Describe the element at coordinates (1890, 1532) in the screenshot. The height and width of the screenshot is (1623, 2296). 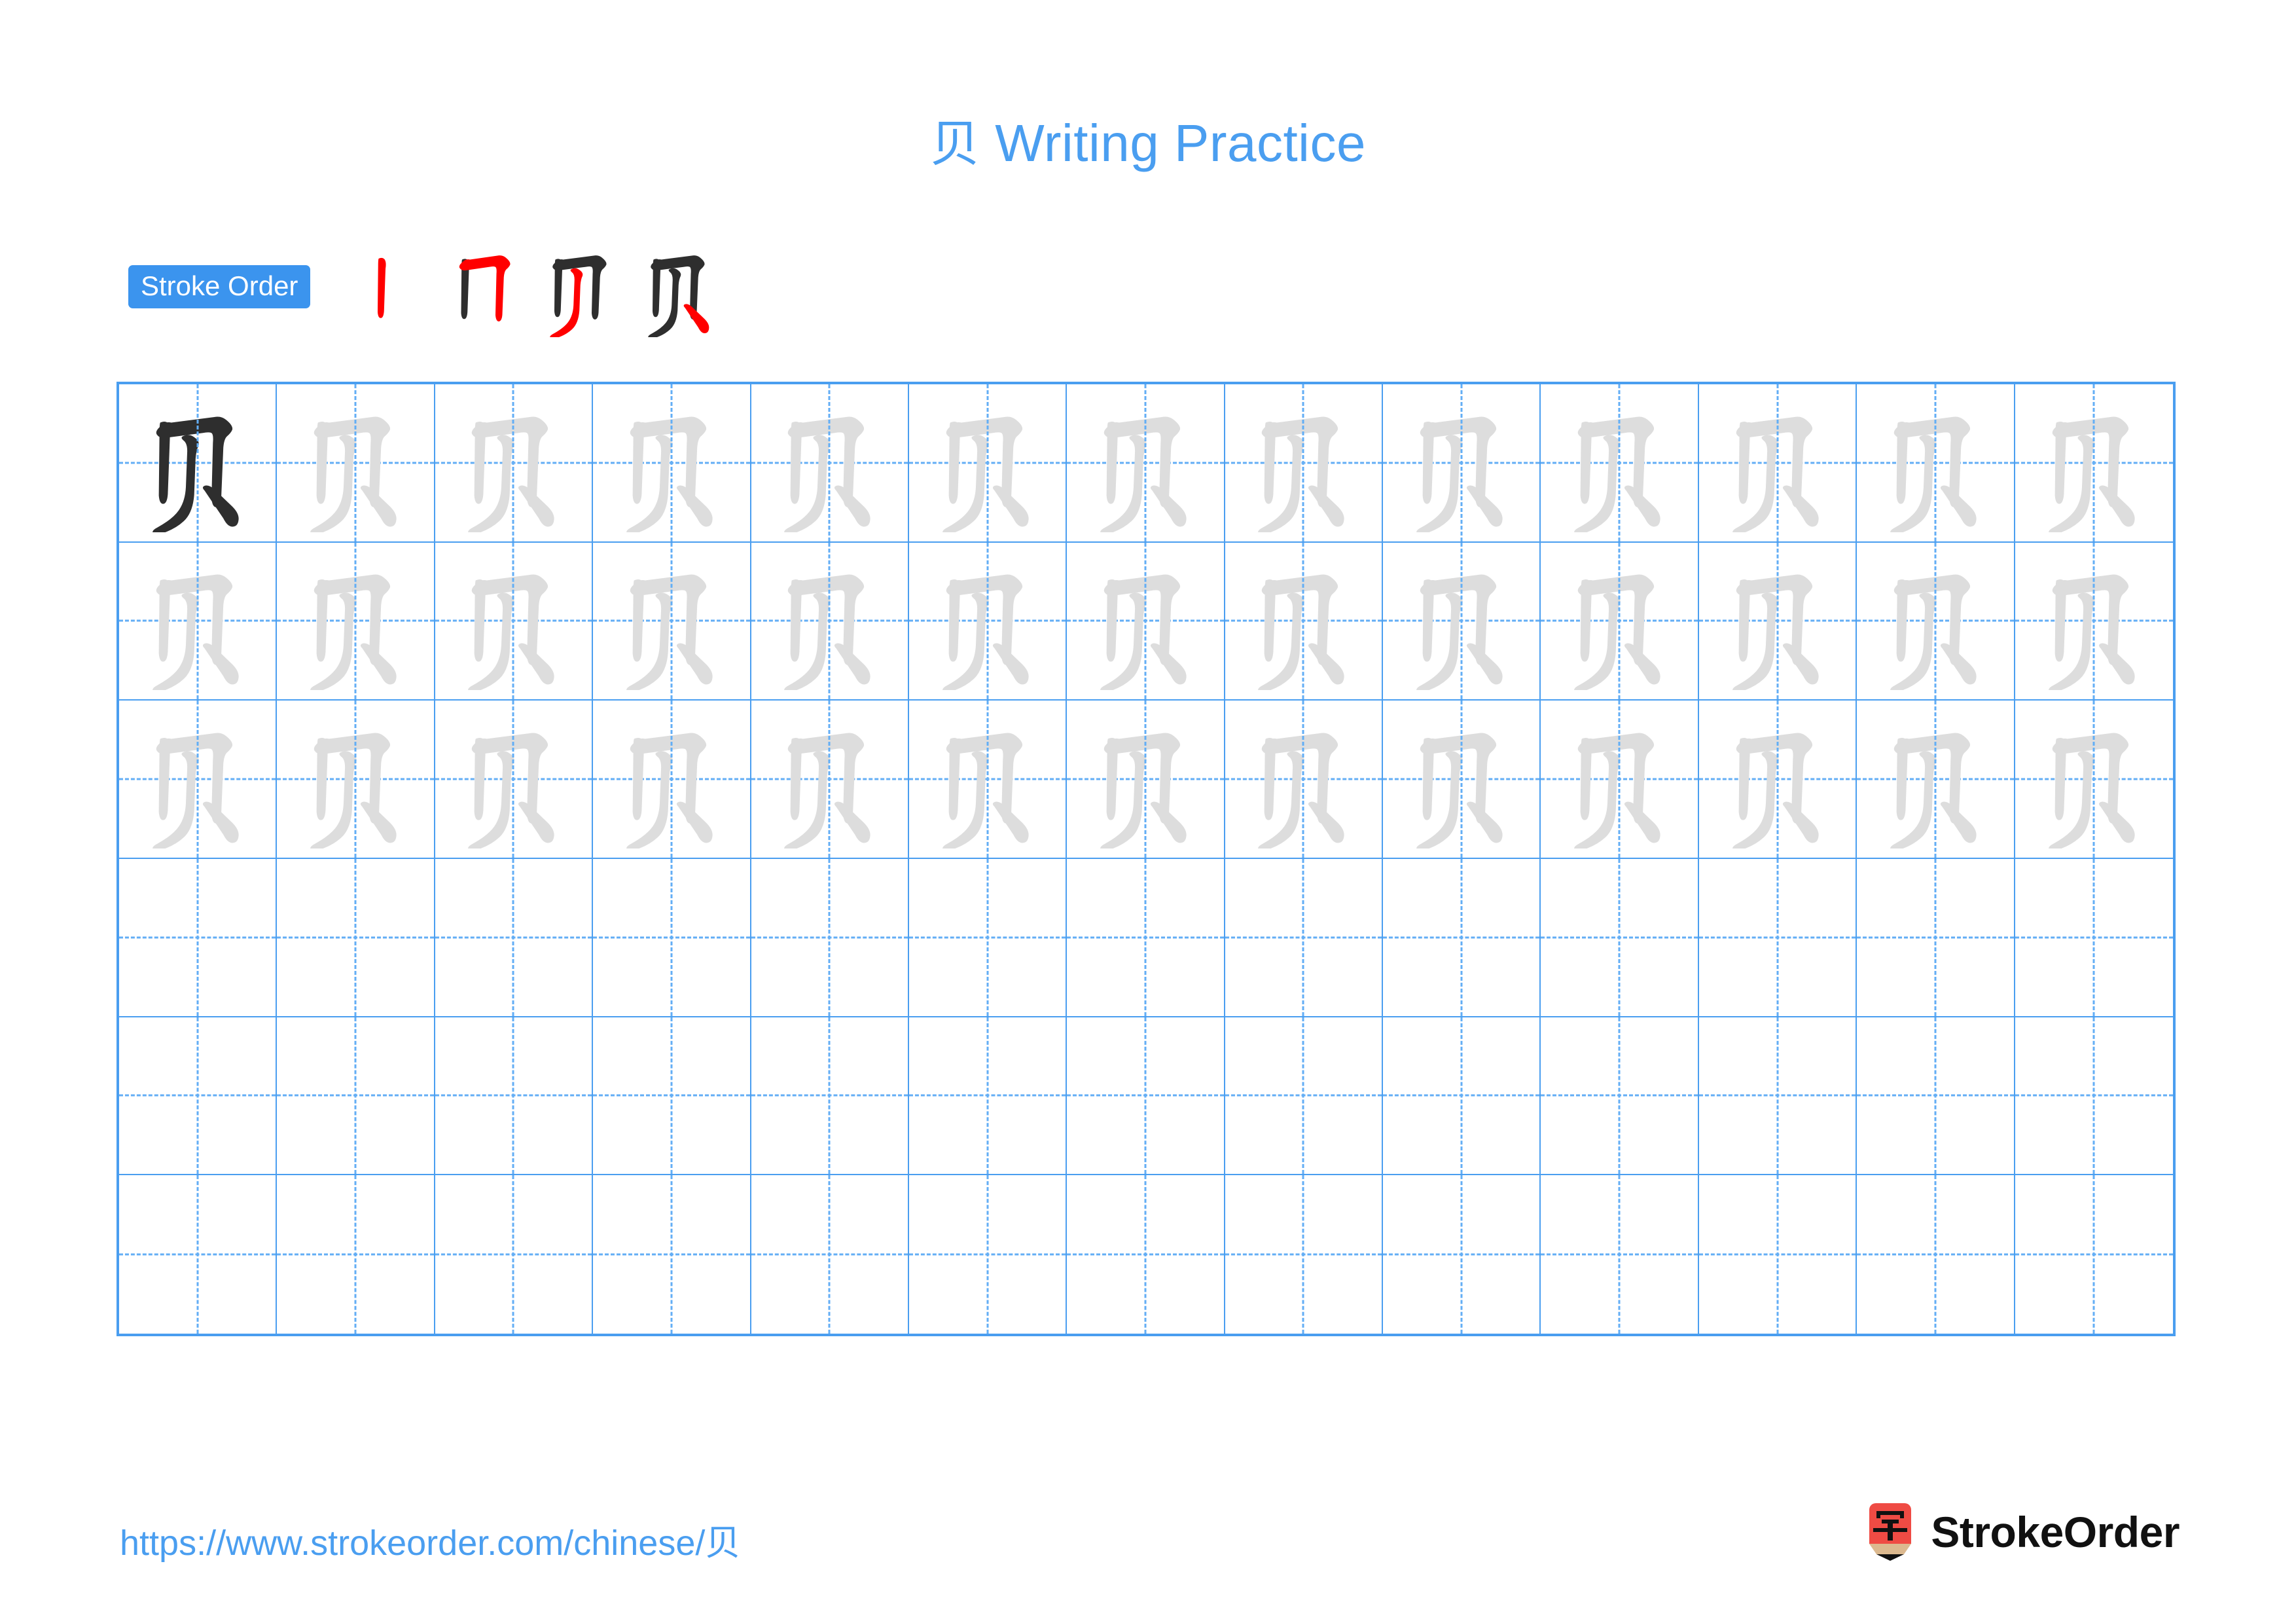
I see `strokeorder-pencil-logo-icon` at that location.